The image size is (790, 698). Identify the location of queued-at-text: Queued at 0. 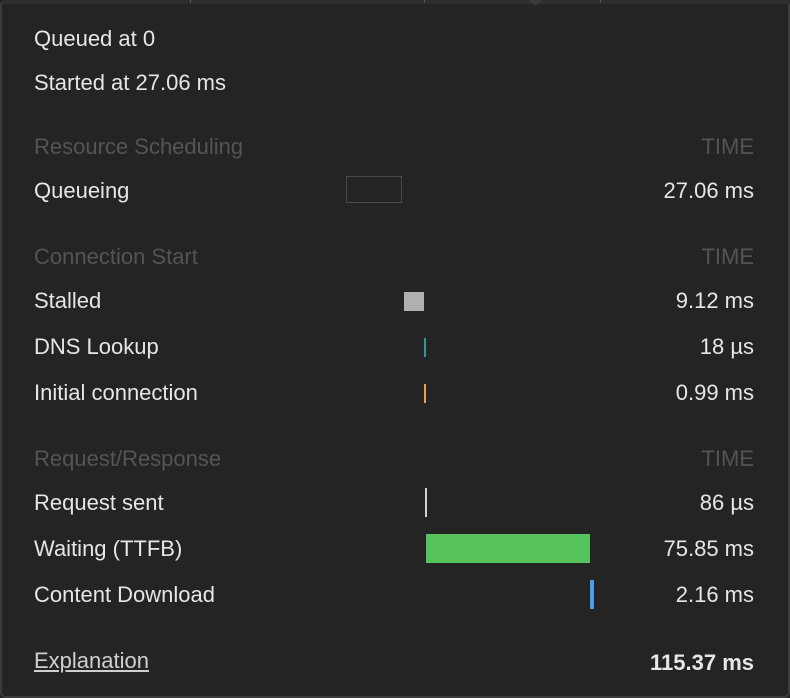
(95, 38).